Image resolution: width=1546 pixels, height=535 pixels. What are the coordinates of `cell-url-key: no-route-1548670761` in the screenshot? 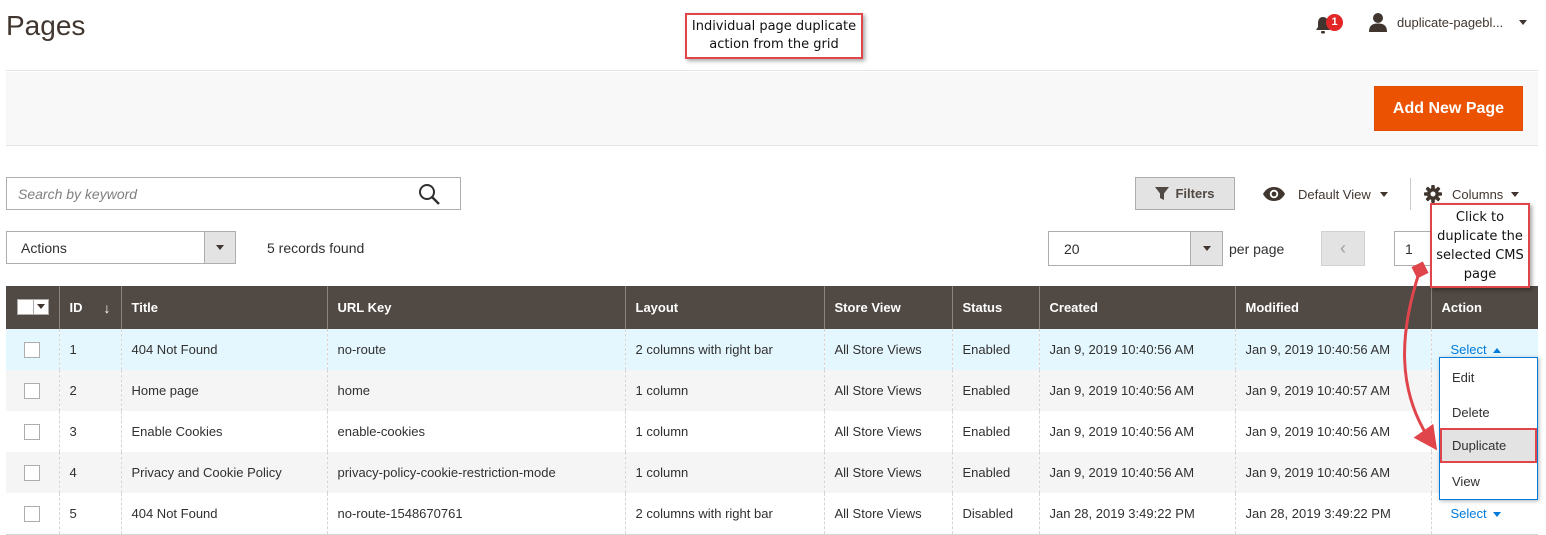 It's located at (475, 514).